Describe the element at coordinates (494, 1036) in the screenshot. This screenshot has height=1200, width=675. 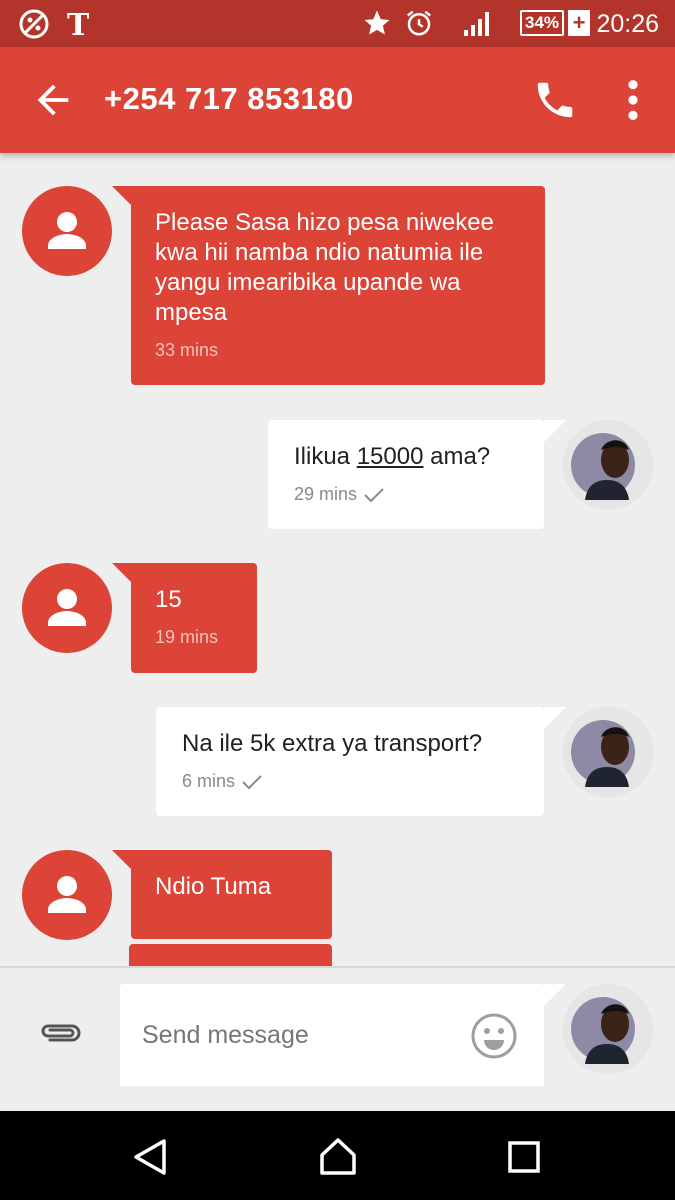
I see `emoji-icon` at that location.